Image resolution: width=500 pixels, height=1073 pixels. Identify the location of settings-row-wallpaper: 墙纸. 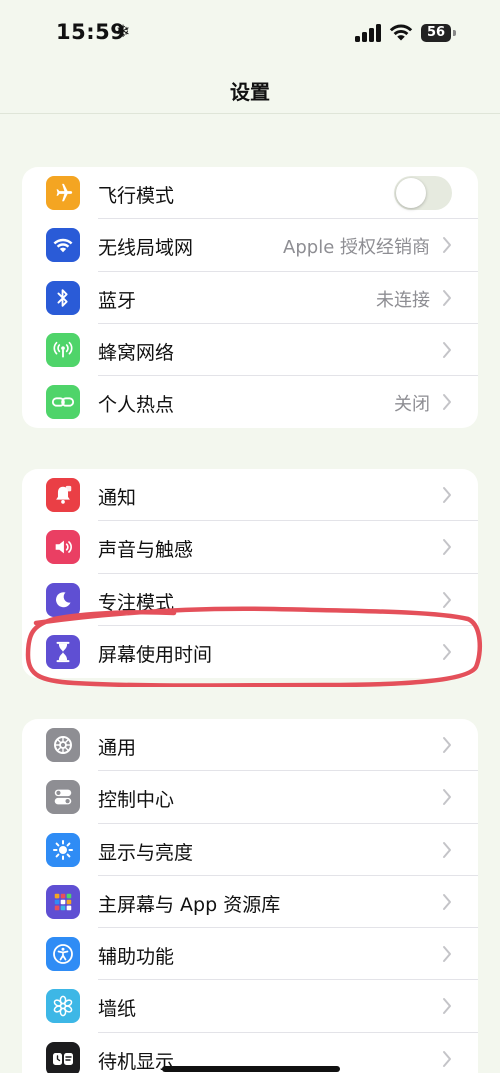
(250, 1006).